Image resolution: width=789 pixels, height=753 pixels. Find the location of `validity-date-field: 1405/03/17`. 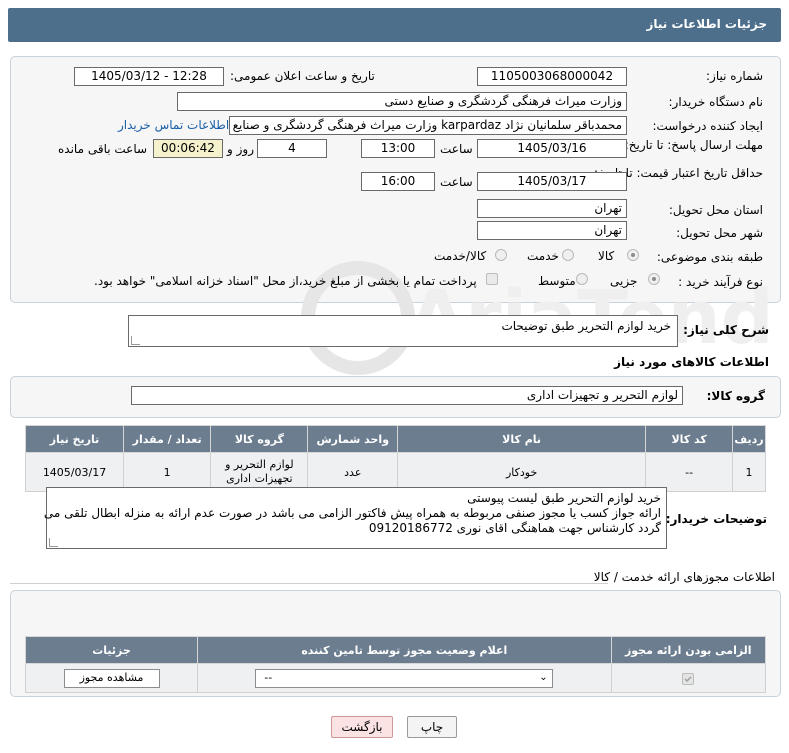

validity-date-field: 1405/03/17 is located at coordinates (552, 181).